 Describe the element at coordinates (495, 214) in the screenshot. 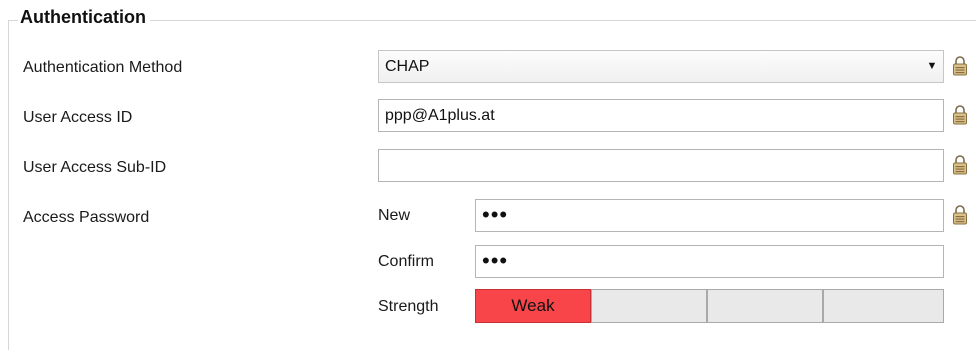

I see `new-password-value: •••` at that location.